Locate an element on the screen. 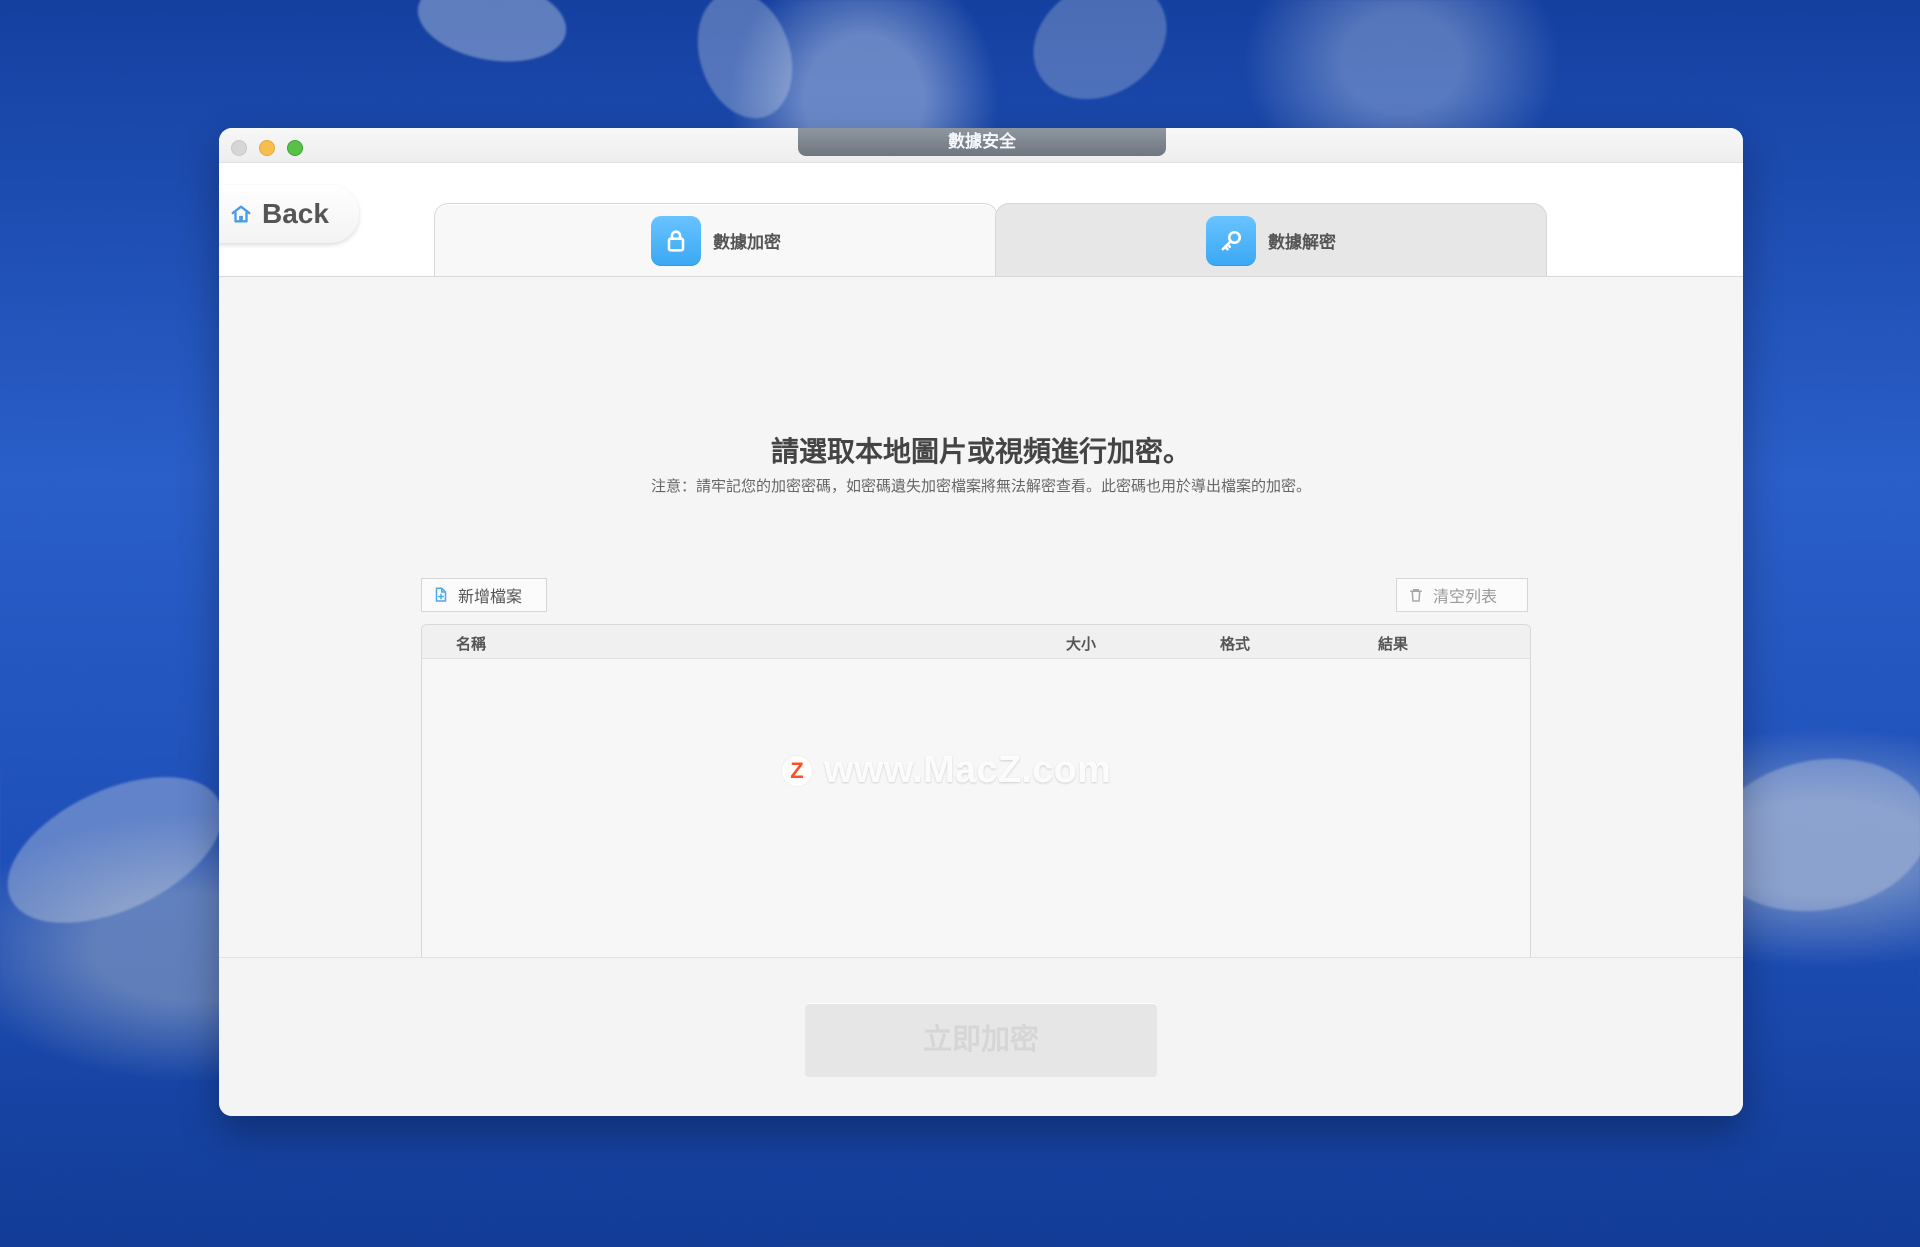 This screenshot has height=1247, width=1920. add-file-label: 新增檔案 is located at coordinates (490, 597).